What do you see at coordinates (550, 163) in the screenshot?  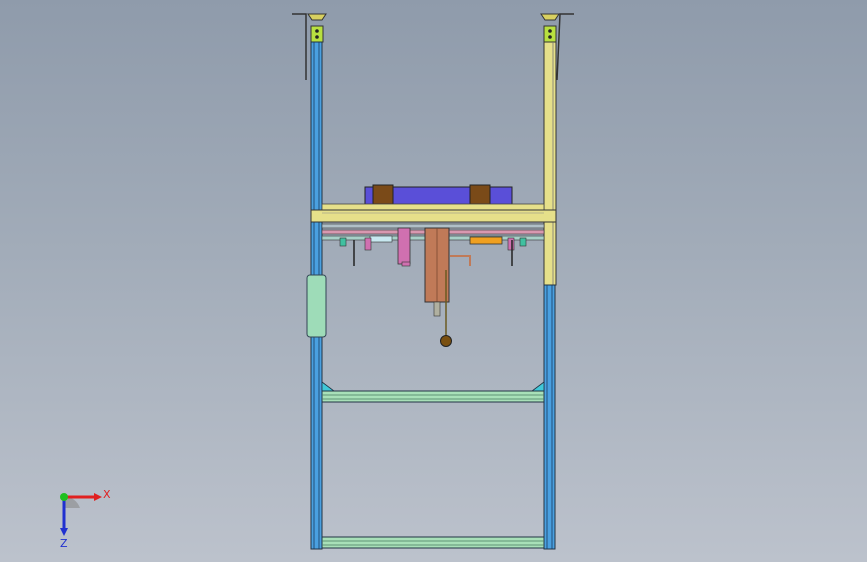 I see `right-post-upper` at bounding box center [550, 163].